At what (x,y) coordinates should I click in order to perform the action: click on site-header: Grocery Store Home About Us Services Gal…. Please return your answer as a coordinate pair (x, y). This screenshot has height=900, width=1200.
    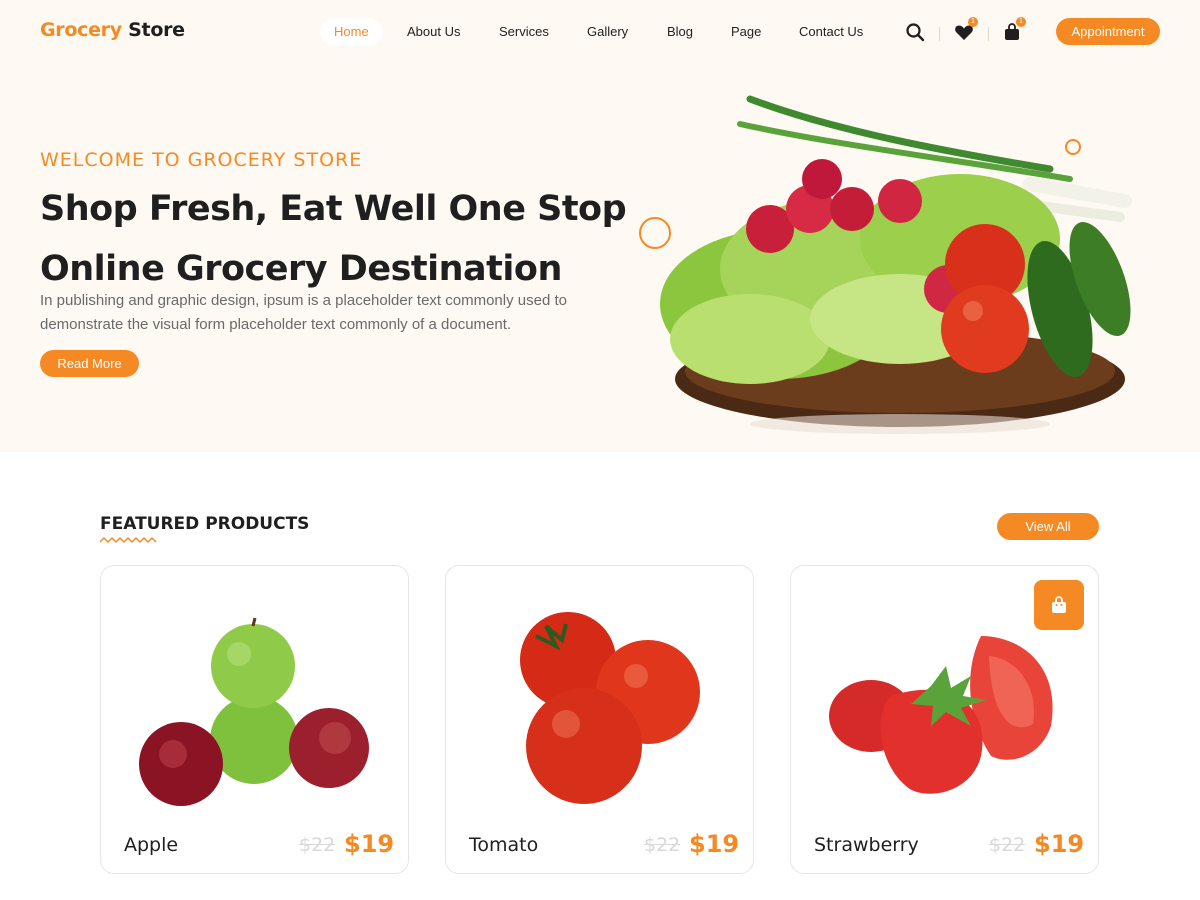
    Looking at the image, I should click on (600, 32).